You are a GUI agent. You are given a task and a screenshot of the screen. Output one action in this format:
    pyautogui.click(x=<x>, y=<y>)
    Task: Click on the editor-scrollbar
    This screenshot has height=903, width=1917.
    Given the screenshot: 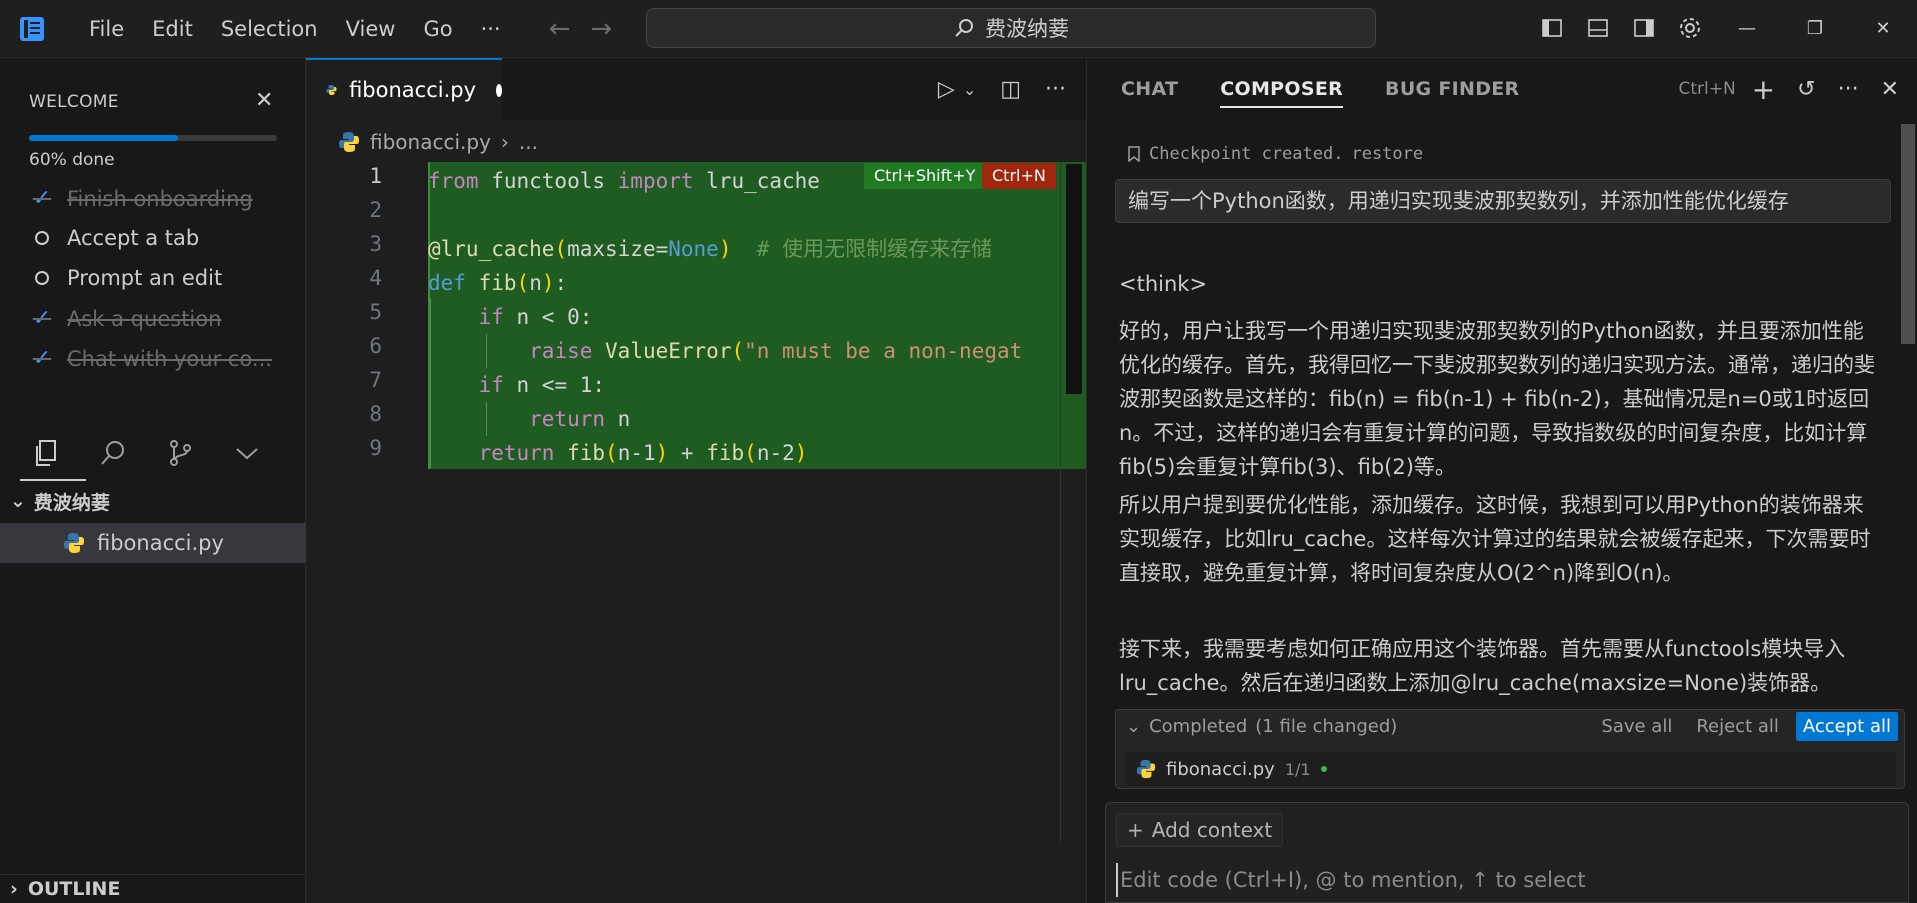 What is the action you would take?
    pyautogui.click(x=1074, y=279)
    